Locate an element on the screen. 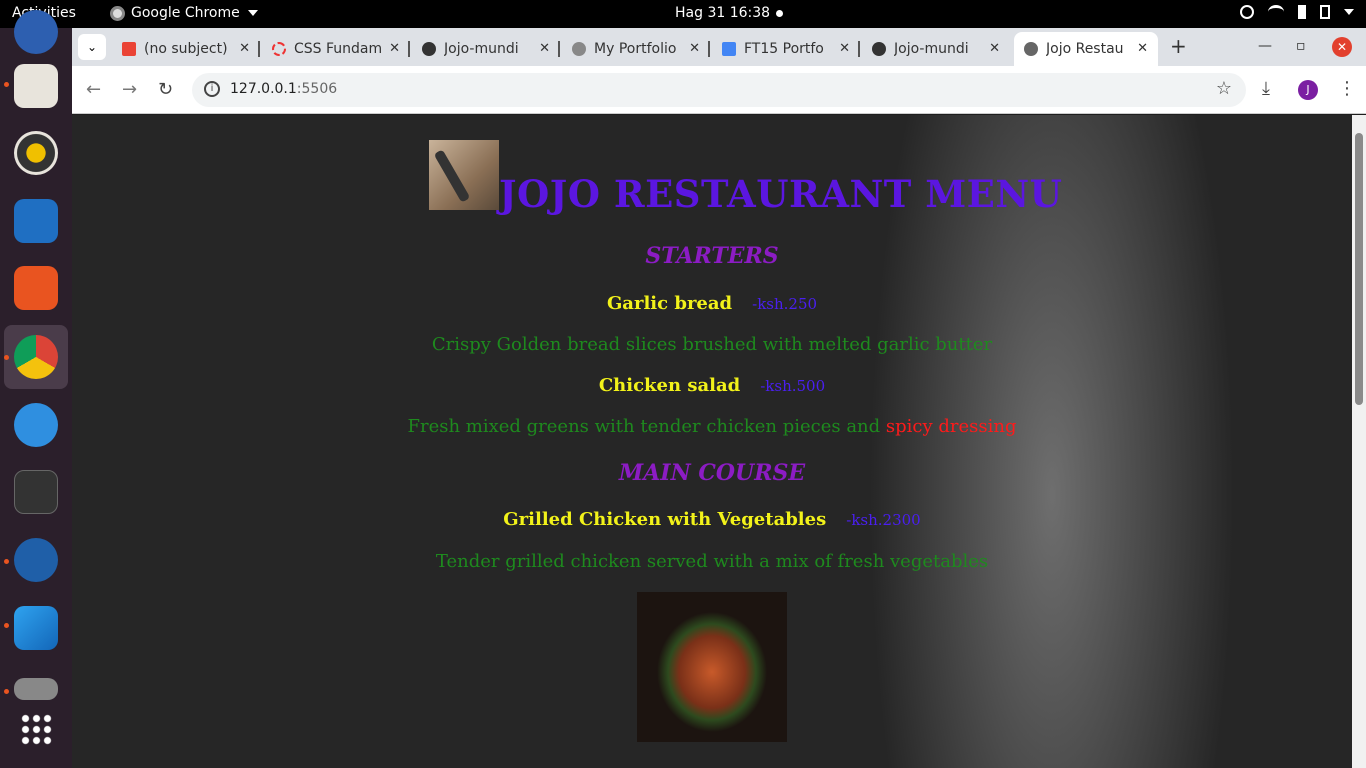  browser-toolbar: ← → ↻ i 127.0.0.1:5506 ☆ ⤓ J ⋮ is located at coordinates (719, 90).